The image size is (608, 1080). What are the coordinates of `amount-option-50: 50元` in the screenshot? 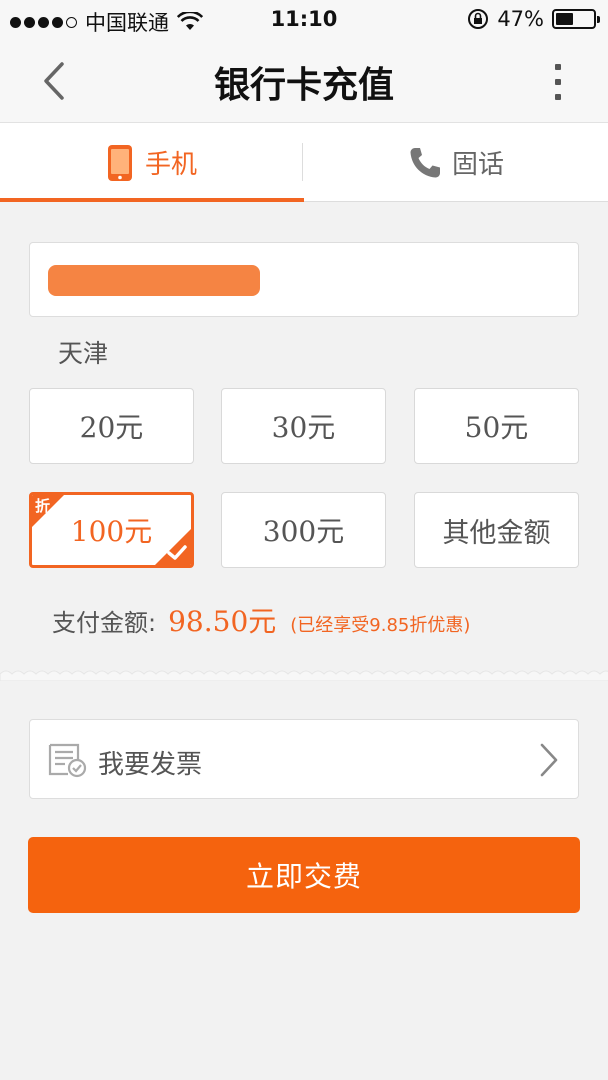 It's located at (496, 426).